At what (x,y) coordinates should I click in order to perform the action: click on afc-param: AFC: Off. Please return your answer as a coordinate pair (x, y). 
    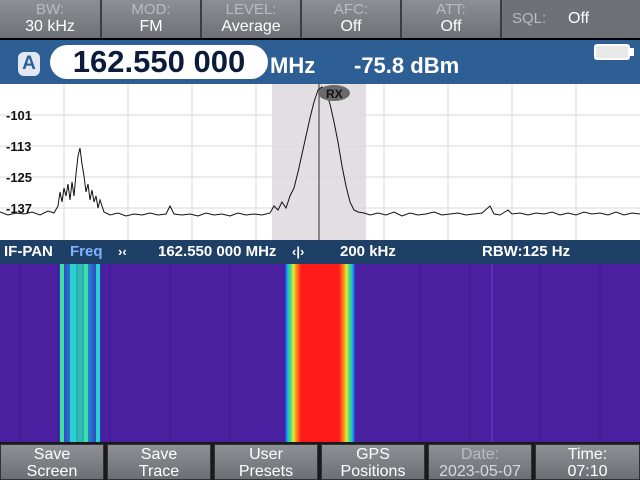
    Looking at the image, I should click on (352, 19).